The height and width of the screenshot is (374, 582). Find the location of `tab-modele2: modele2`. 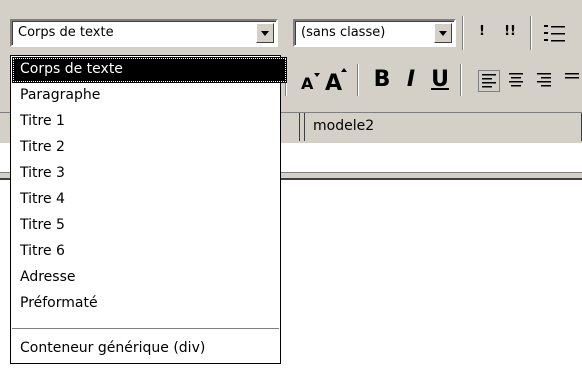

tab-modele2: modele2 is located at coordinates (443, 127).